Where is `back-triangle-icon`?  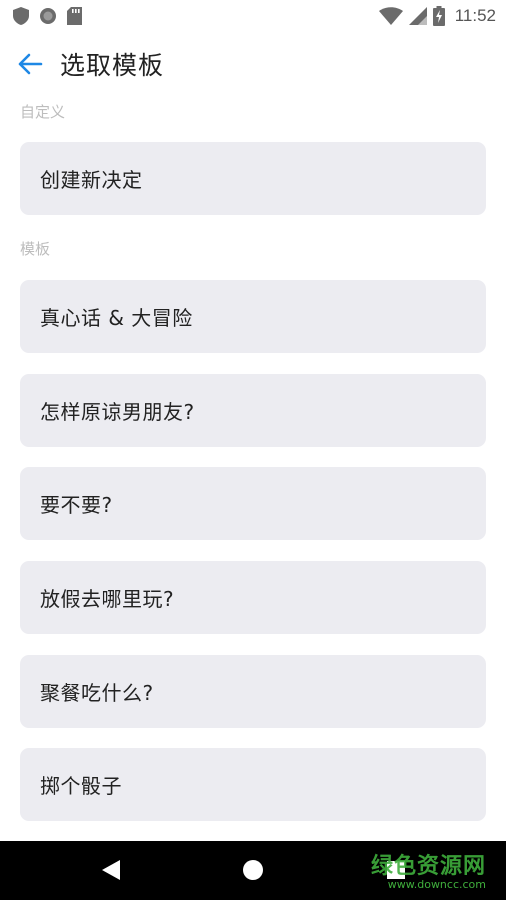 back-triangle-icon is located at coordinates (111, 870).